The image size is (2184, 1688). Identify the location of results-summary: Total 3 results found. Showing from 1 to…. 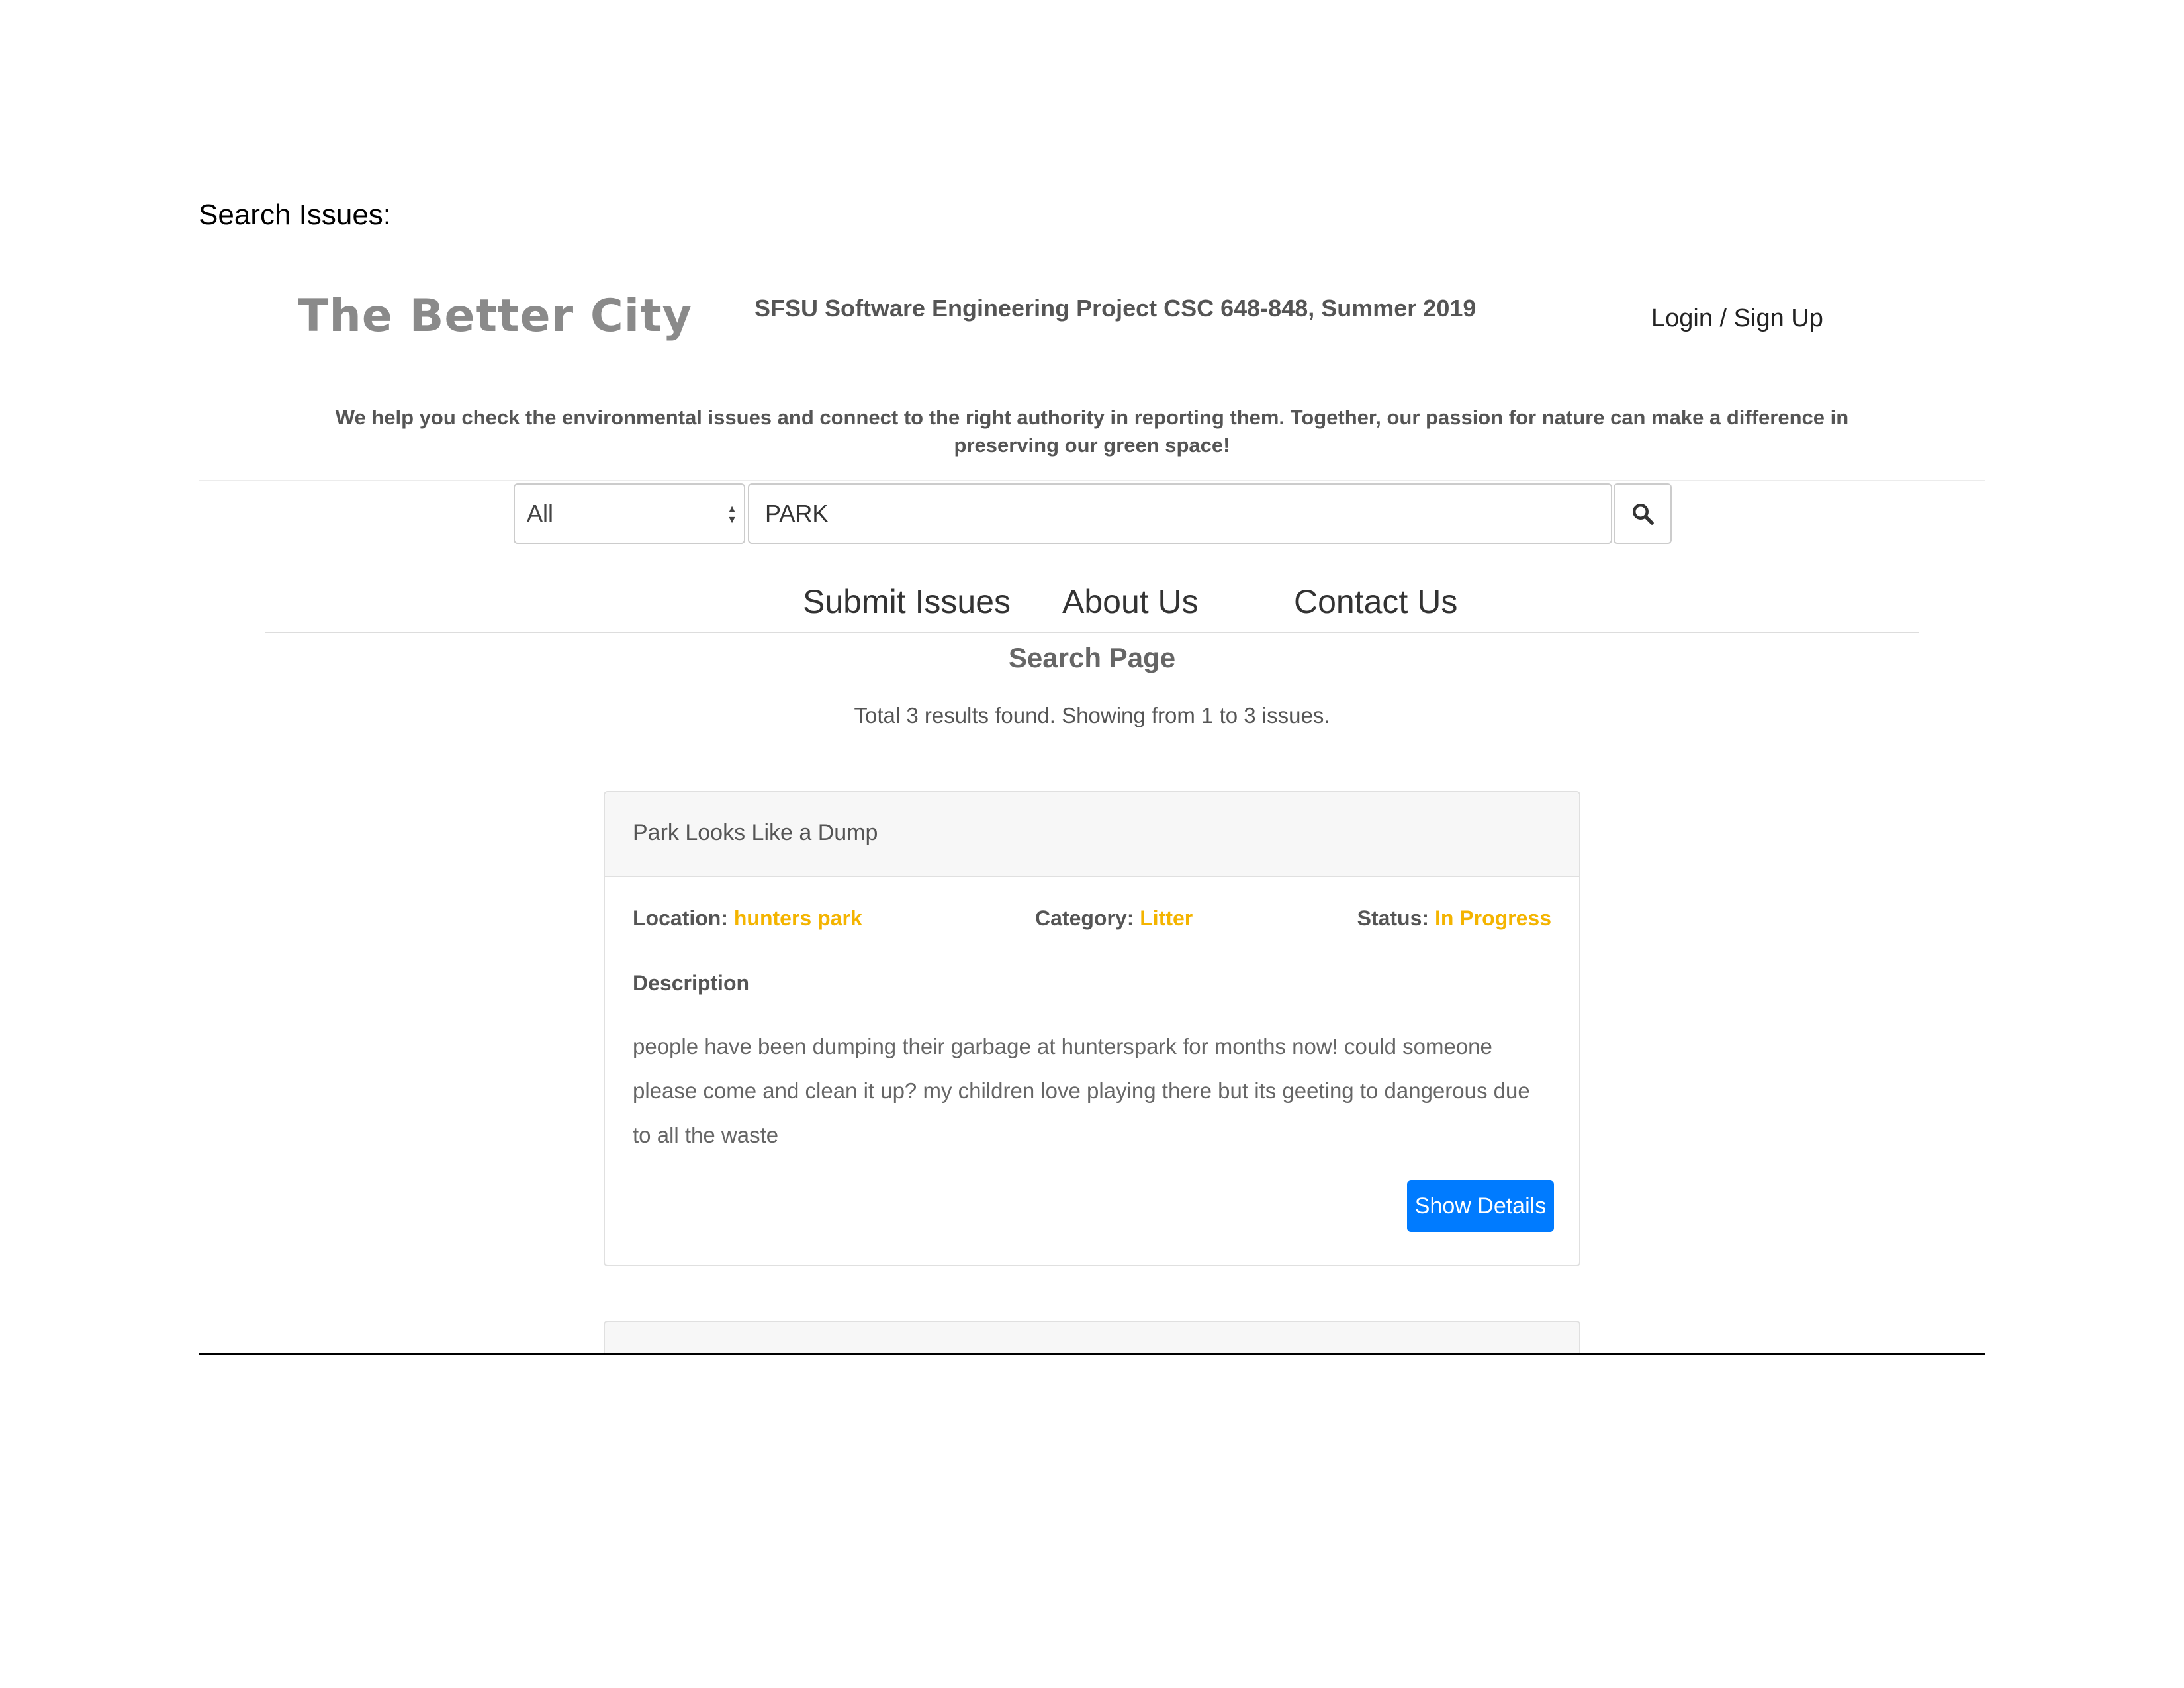
(1092, 715).